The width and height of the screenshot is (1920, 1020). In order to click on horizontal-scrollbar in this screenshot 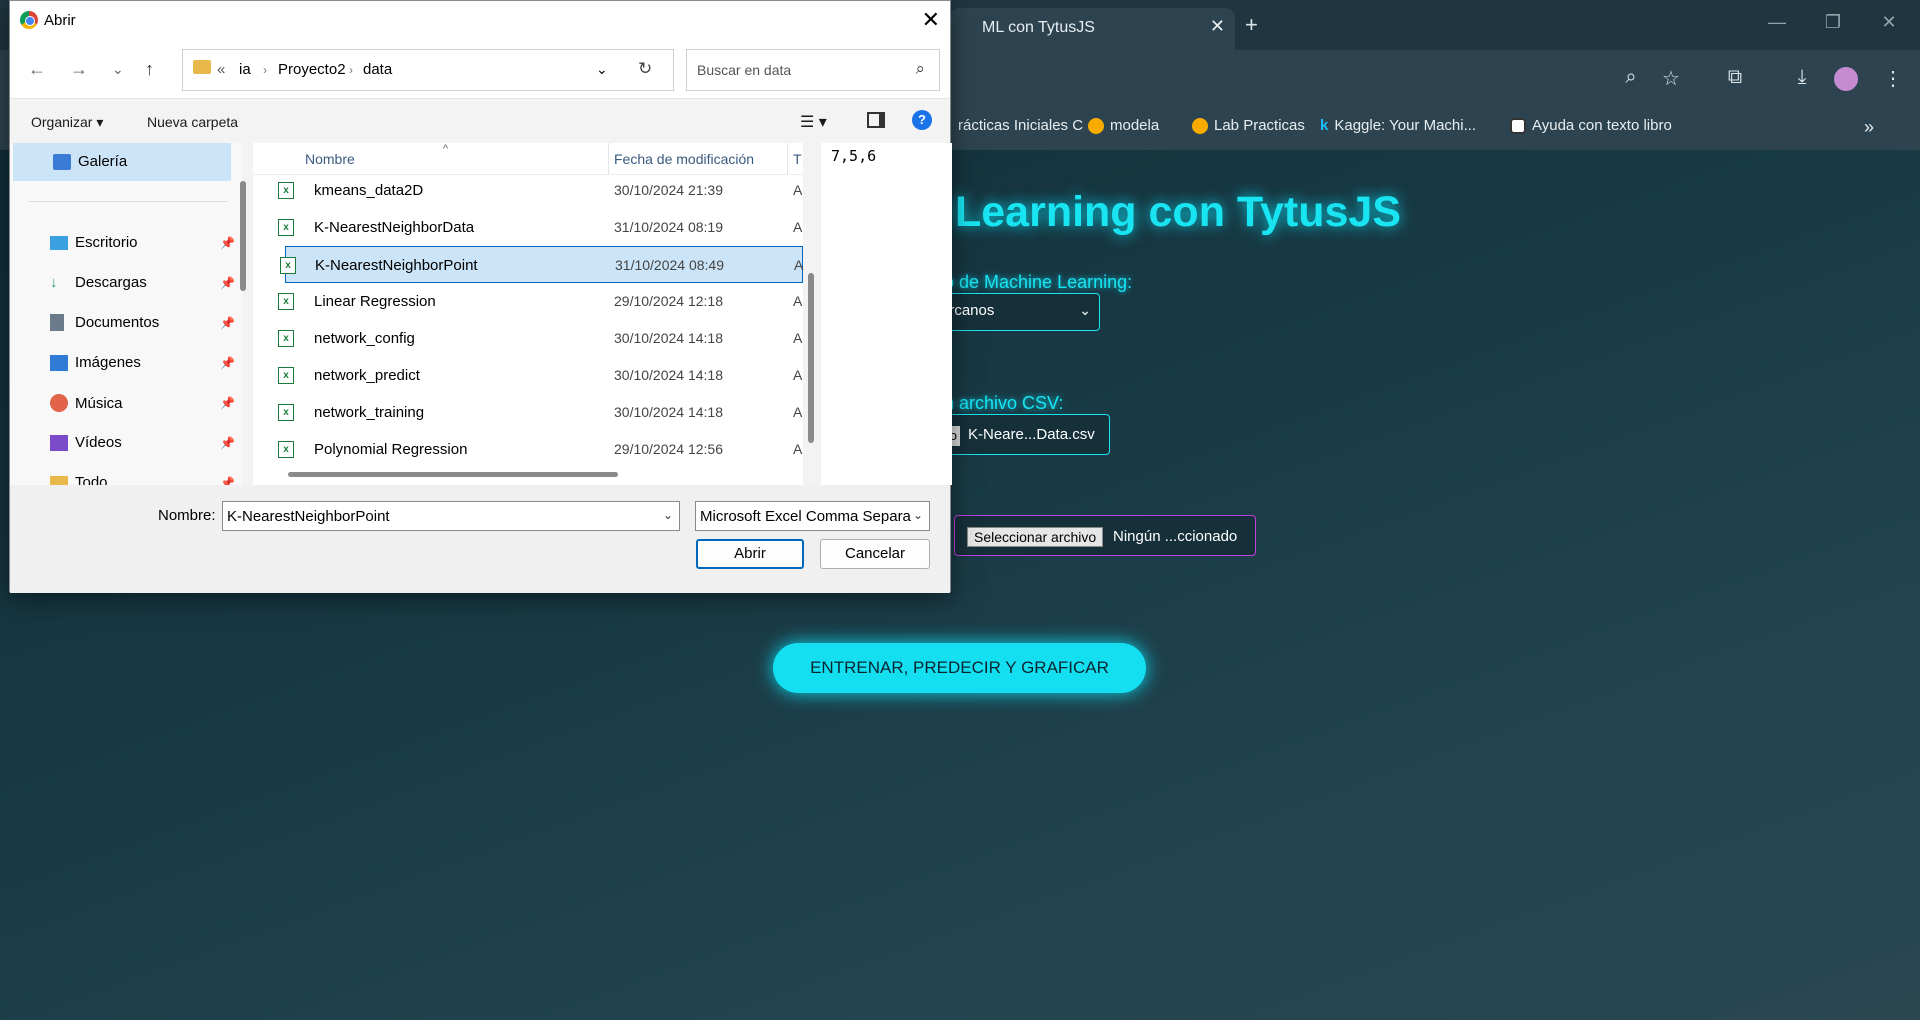, I will do `click(453, 474)`.